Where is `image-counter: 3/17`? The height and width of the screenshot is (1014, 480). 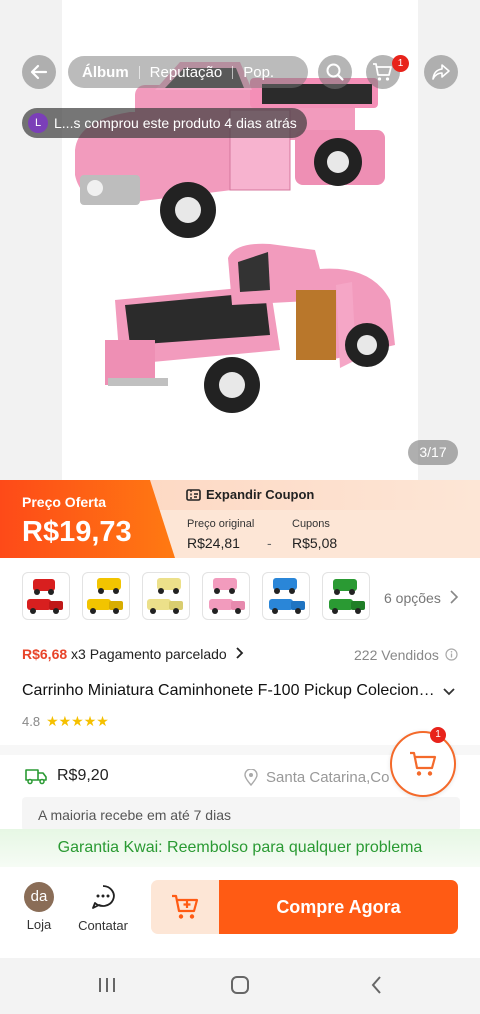
image-counter: 3/17 is located at coordinates (433, 452).